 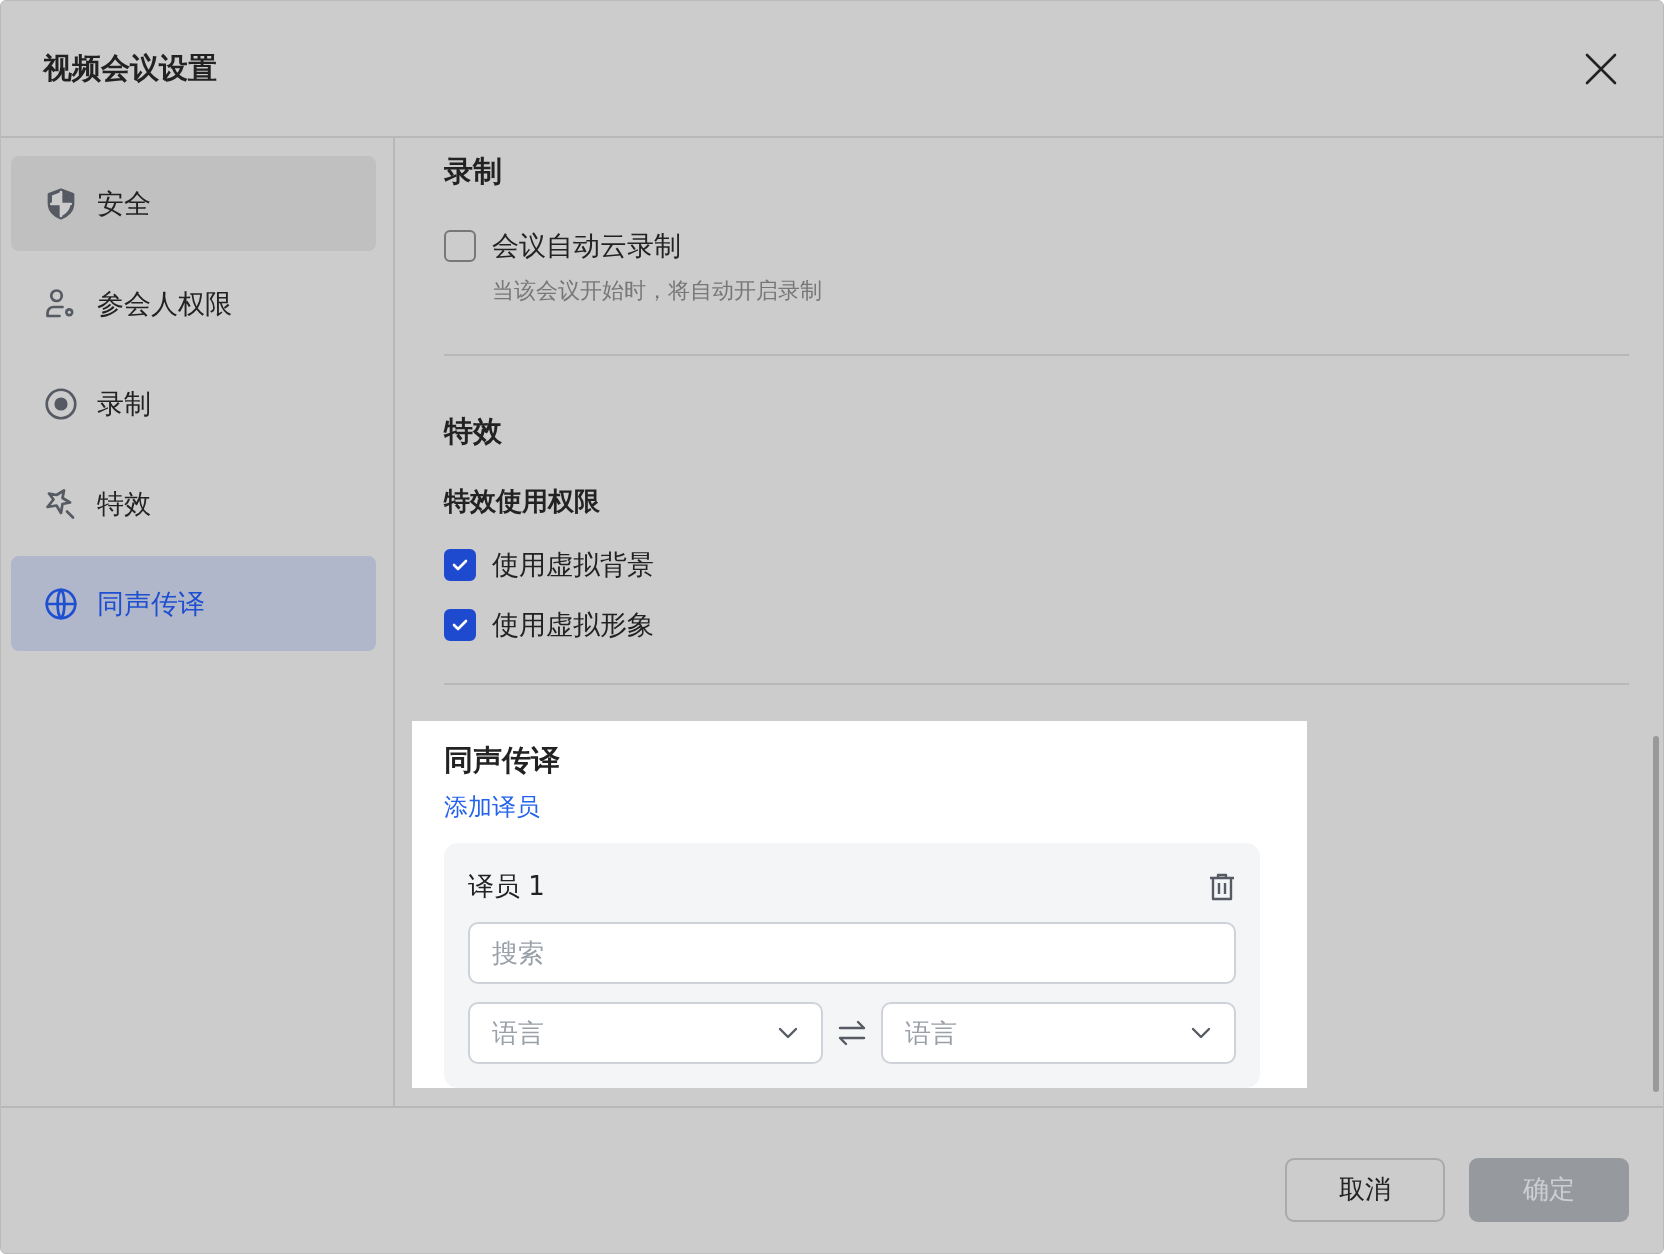 I want to click on subsection-heading: 特效使用权限, so click(x=522, y=501).